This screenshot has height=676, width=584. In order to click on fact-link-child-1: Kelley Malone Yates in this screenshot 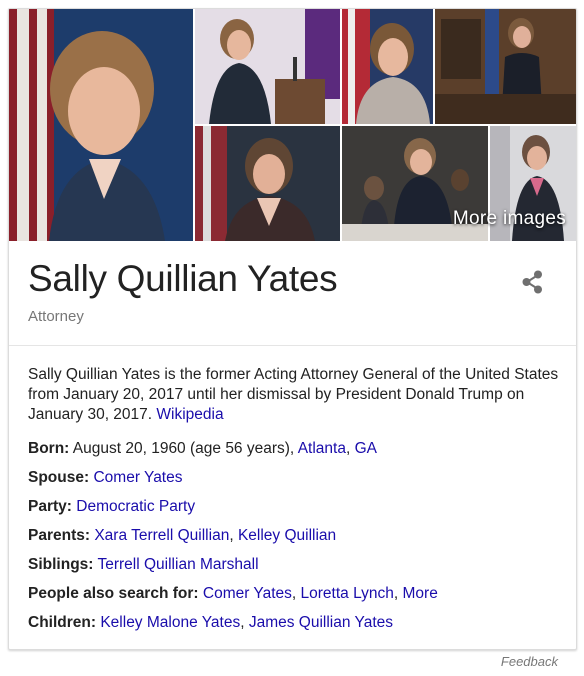, I will do `click(170, 622)`.